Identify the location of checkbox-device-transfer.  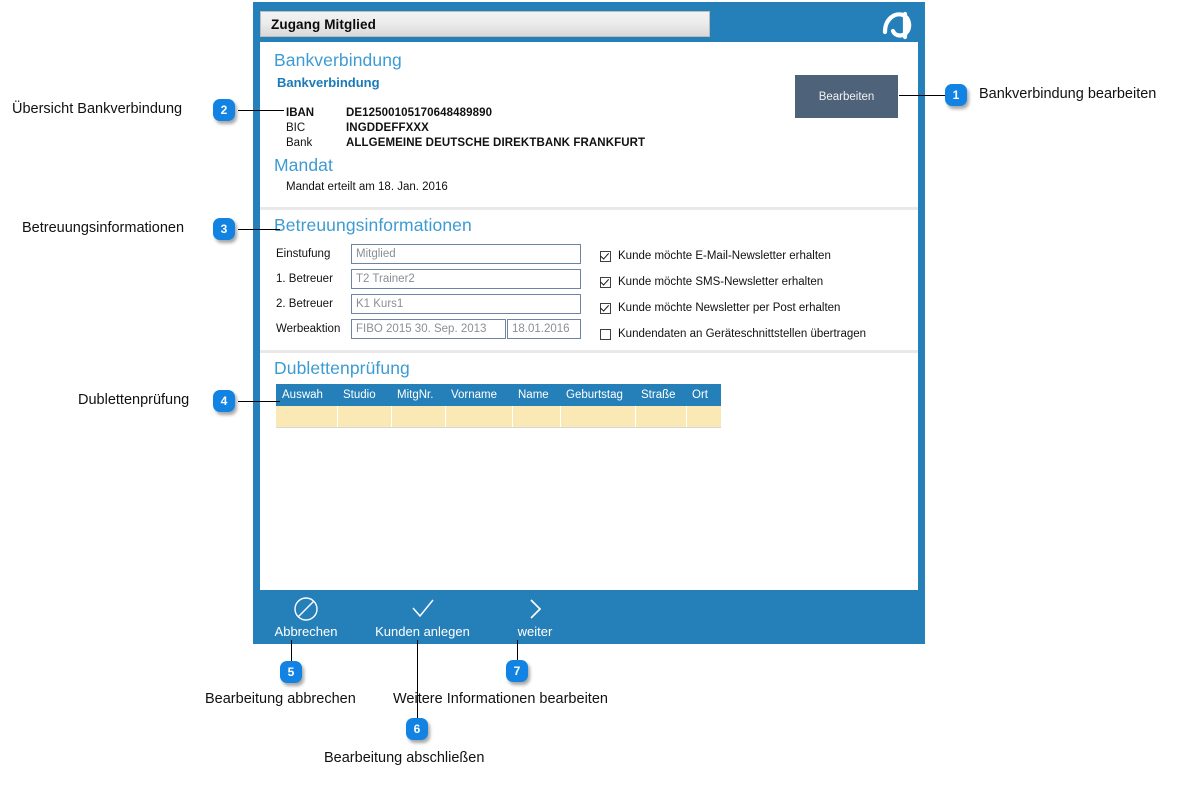
(605, 334).